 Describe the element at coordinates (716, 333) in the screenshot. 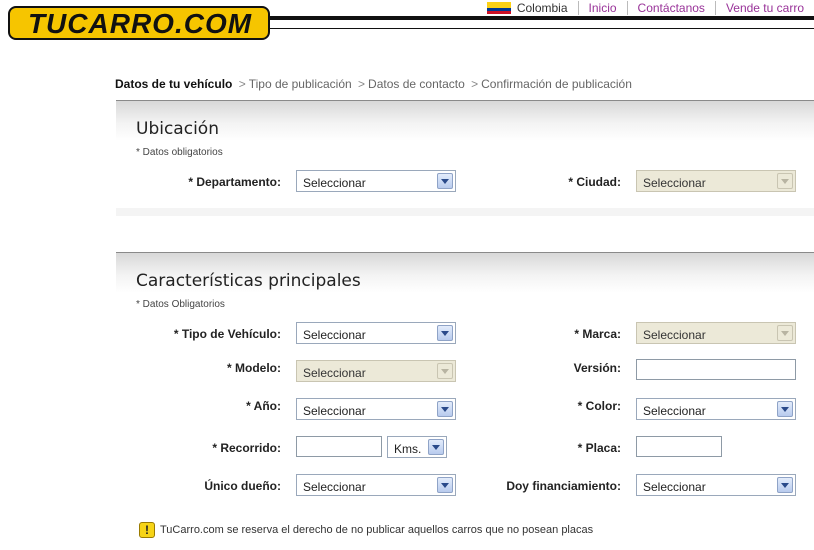

I see `marca-select: Seleccionar` at that location.